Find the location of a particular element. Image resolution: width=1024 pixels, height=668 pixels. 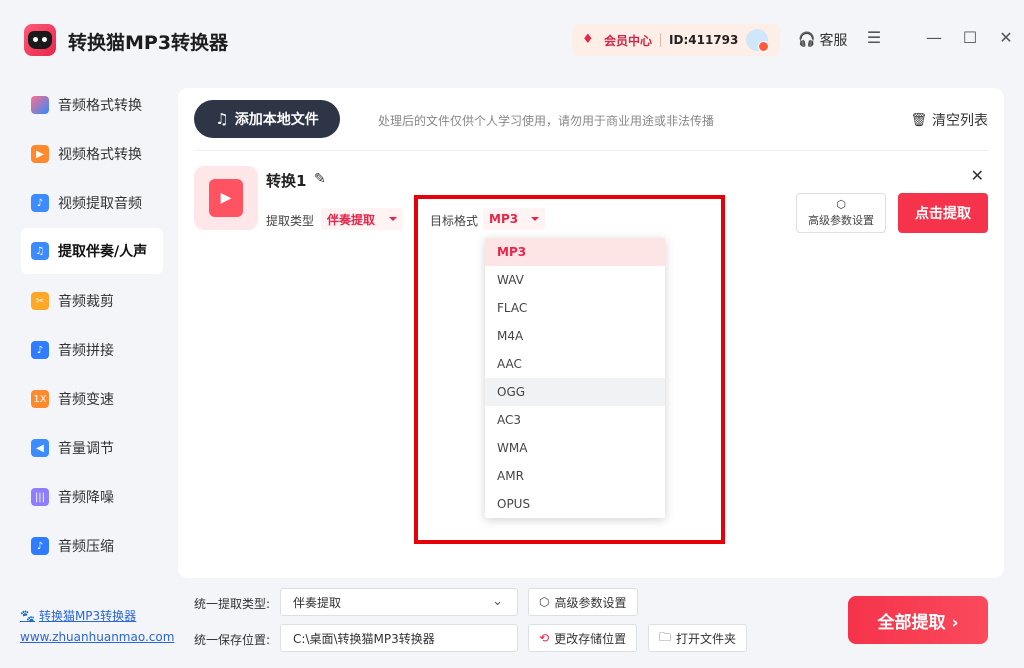

sidebar-item-audio-convert: 音频格式转换 is located at coordinates (92, 105).